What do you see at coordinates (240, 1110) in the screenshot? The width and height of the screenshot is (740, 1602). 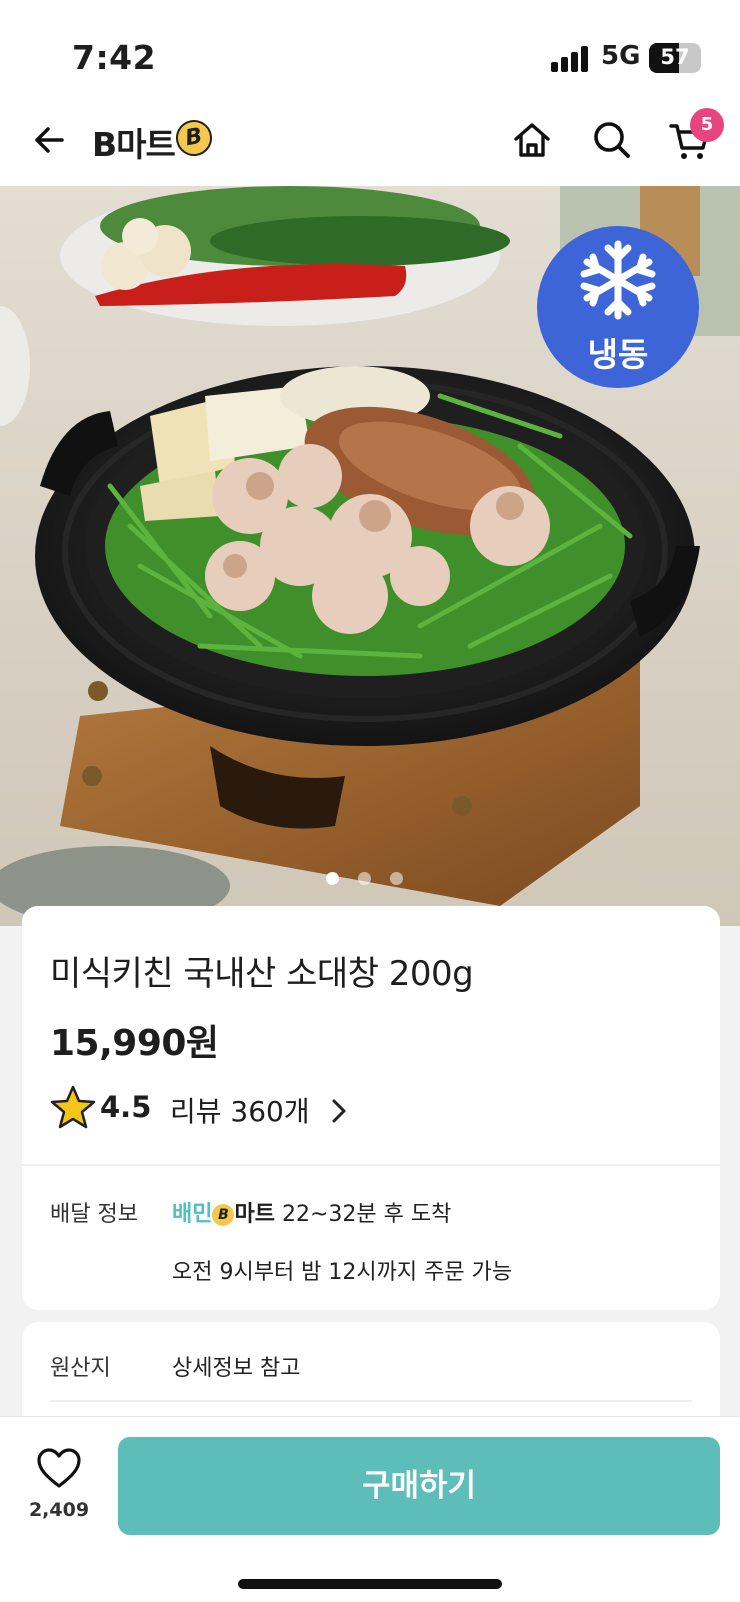 I see `review-count-link: 리뷰 360개` at bounding box center [240, 1110].